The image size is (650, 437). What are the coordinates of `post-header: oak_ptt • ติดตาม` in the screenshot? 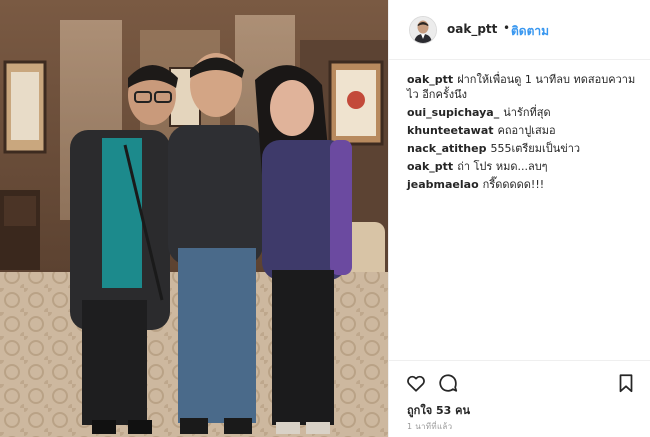 It's located at (519, 30).